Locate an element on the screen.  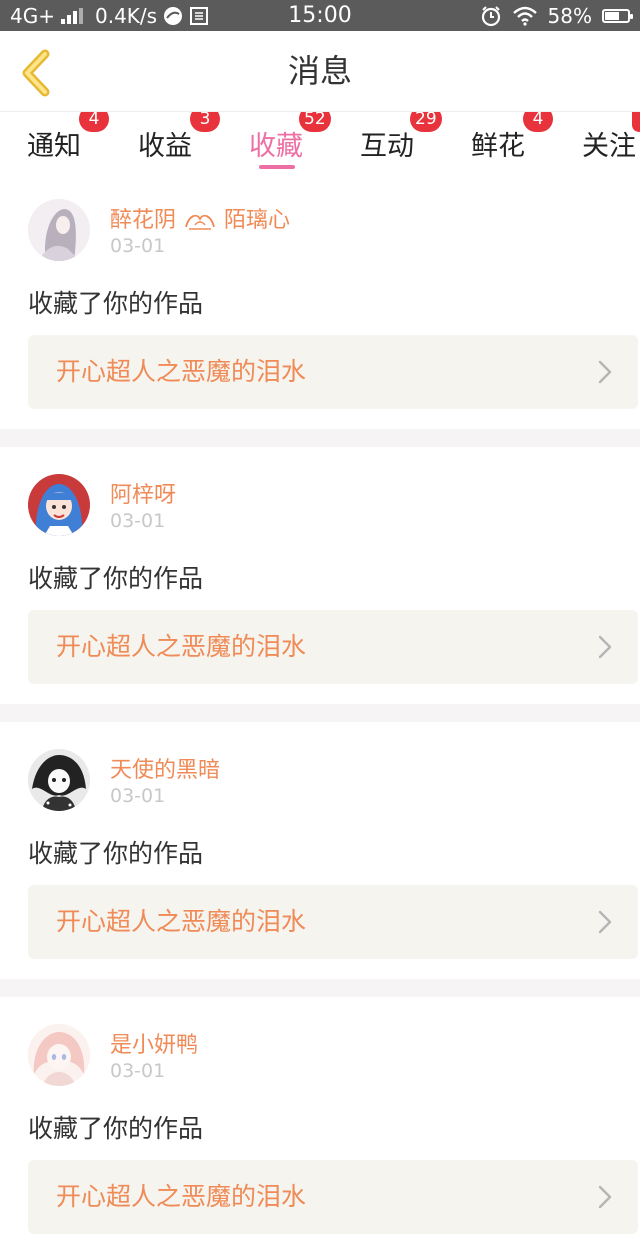
alarm-icon is located at coordinates (490, 15).